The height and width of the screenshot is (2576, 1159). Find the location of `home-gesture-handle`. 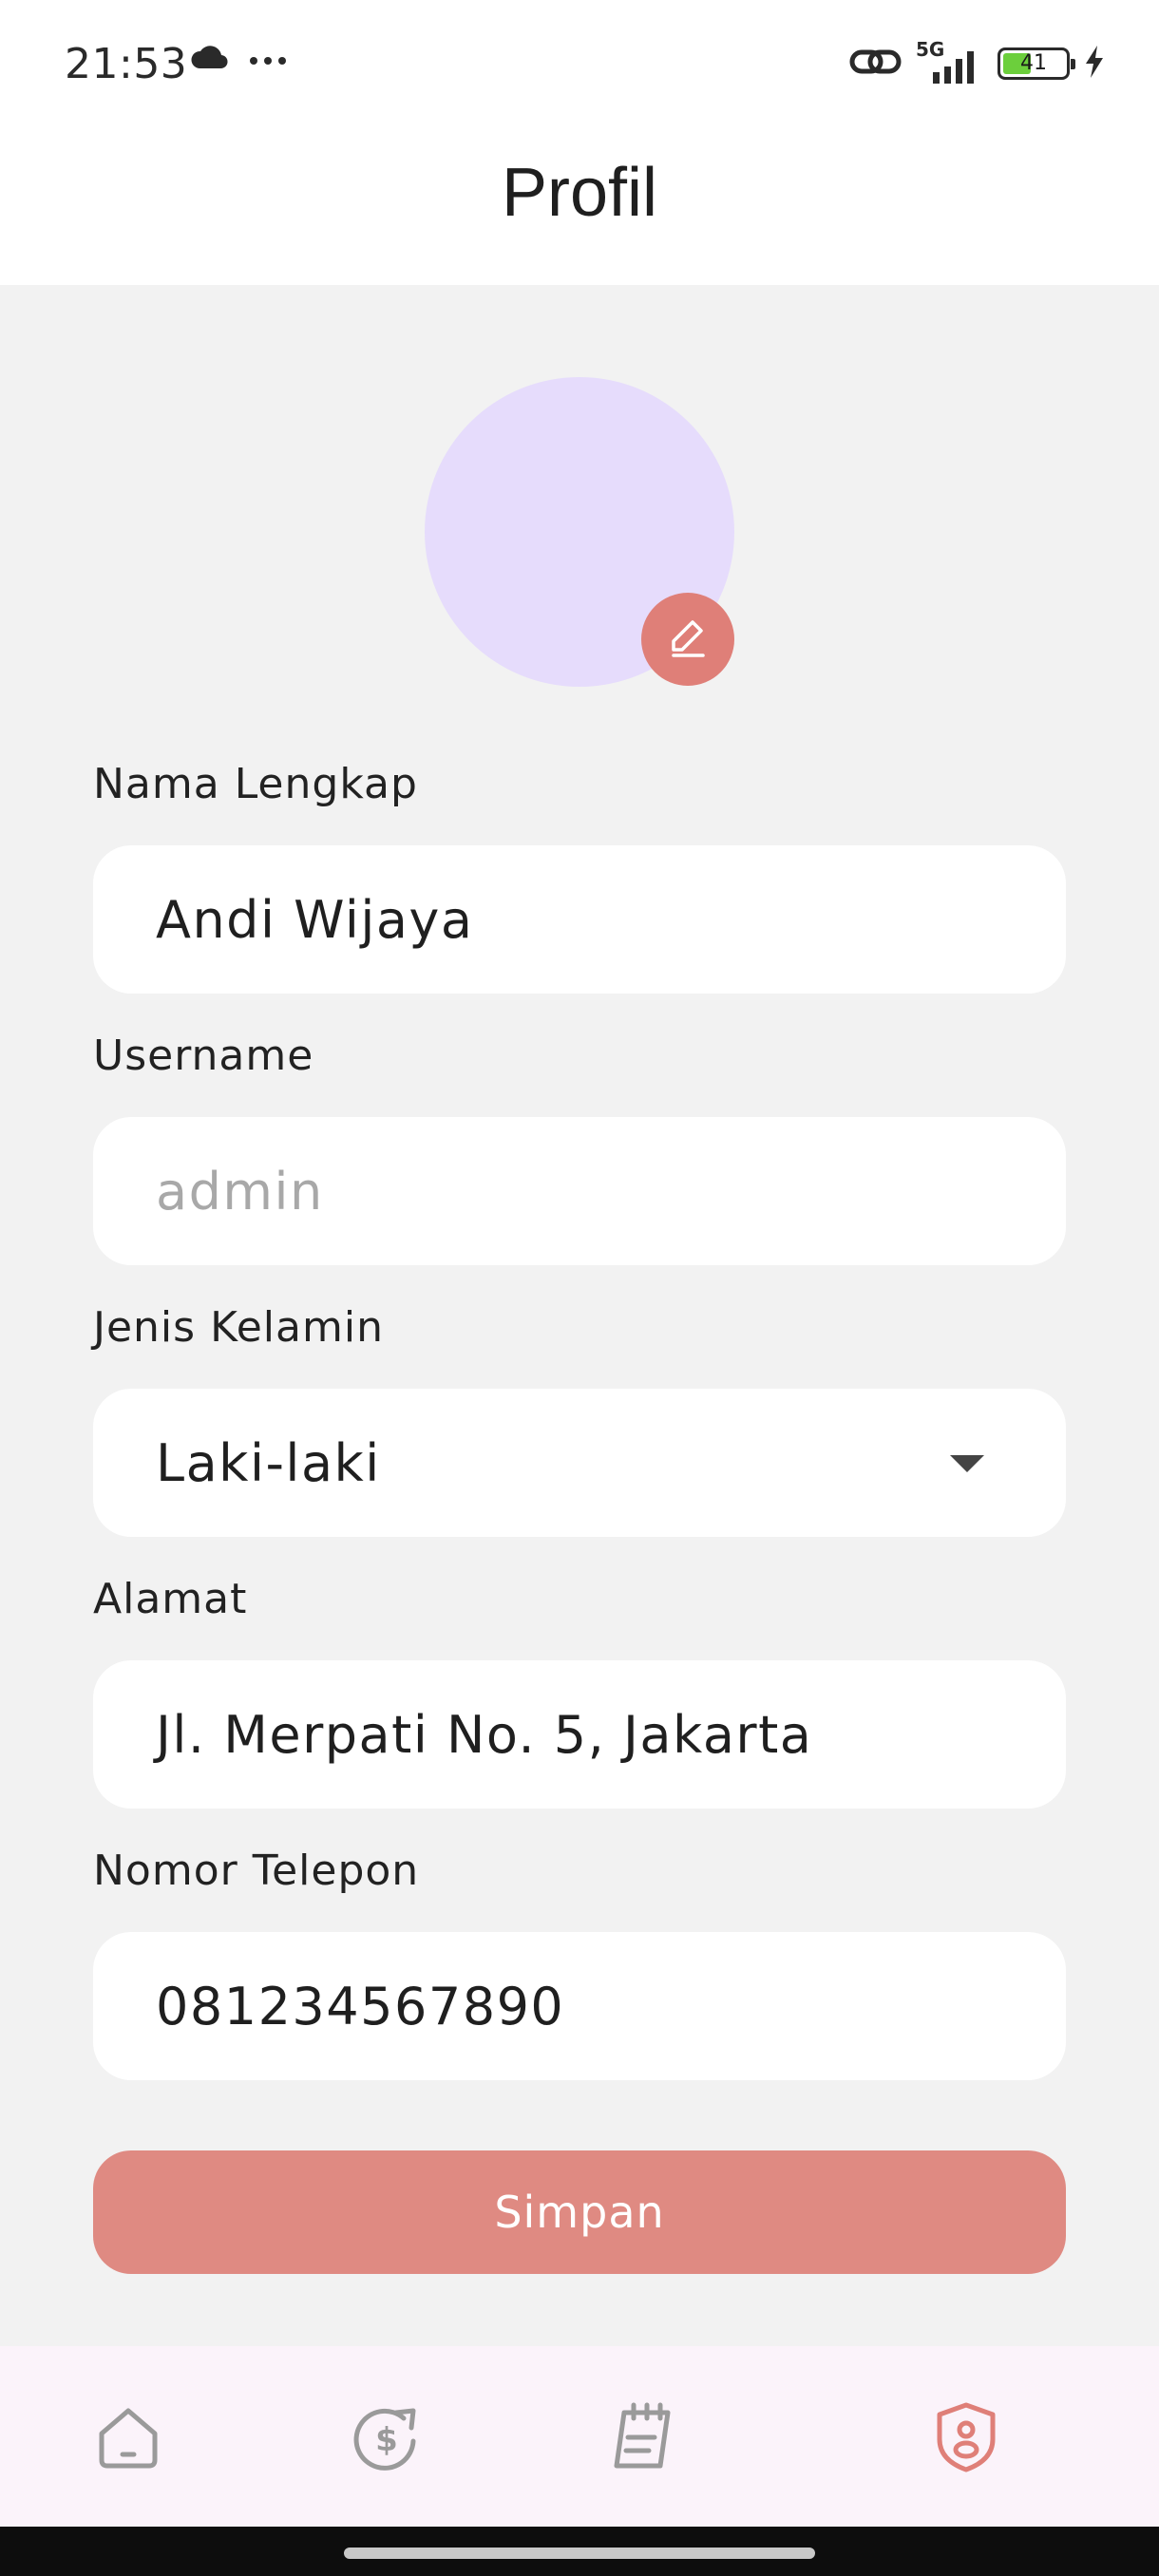

home-gesture-handle is located at coordinates (579, 2553).